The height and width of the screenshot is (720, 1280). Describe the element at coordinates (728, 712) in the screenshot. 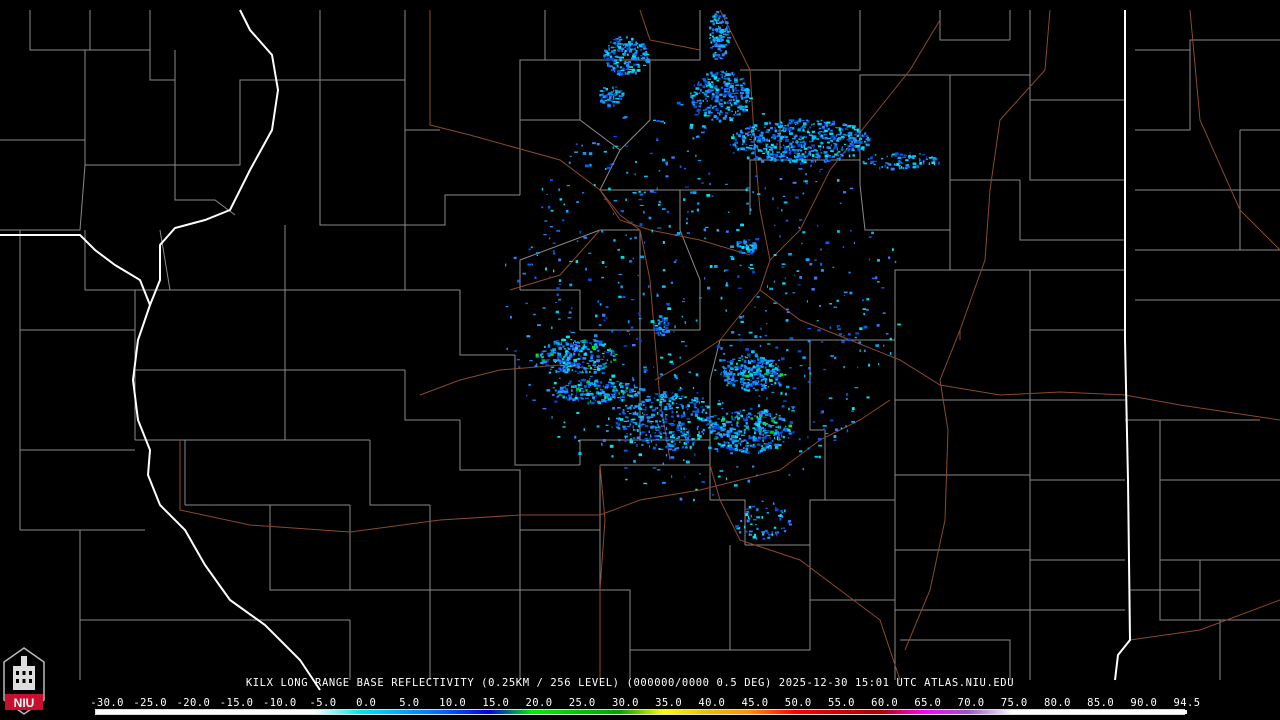

I see `scale-color-segment` at that location.